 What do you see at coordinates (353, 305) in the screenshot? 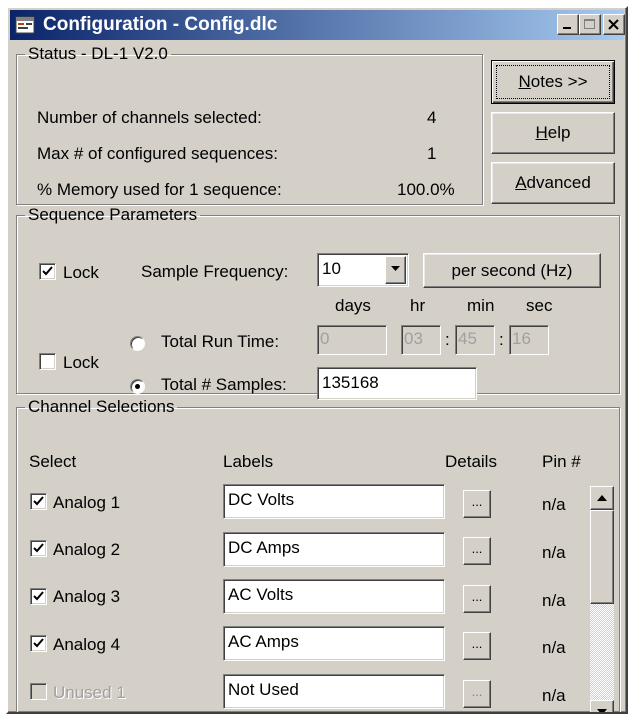
I see `days-column-label: days` at bounding box center [353, 305].